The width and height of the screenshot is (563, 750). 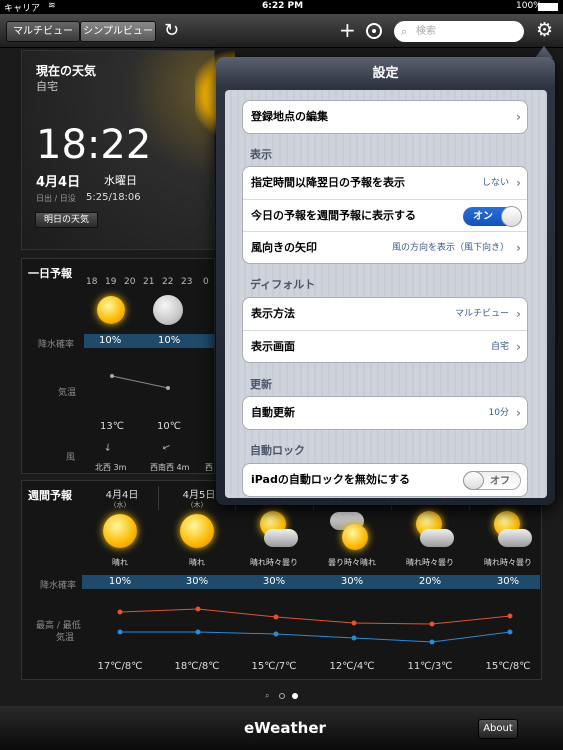 I want to click on autolock-cell: iPadの自動ロックを無効にする オフ, so click(x=385, y=480).